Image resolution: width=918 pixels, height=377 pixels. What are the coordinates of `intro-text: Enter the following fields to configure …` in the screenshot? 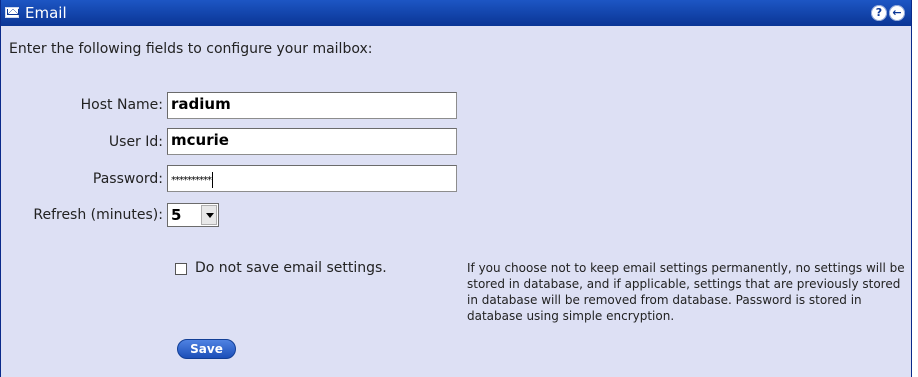 It's located at (191, 49).